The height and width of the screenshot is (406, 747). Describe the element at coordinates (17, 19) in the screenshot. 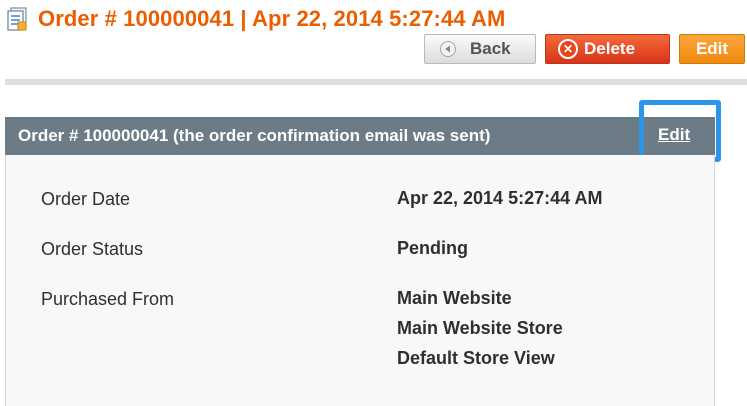

I see `order-document-icon` at that location.